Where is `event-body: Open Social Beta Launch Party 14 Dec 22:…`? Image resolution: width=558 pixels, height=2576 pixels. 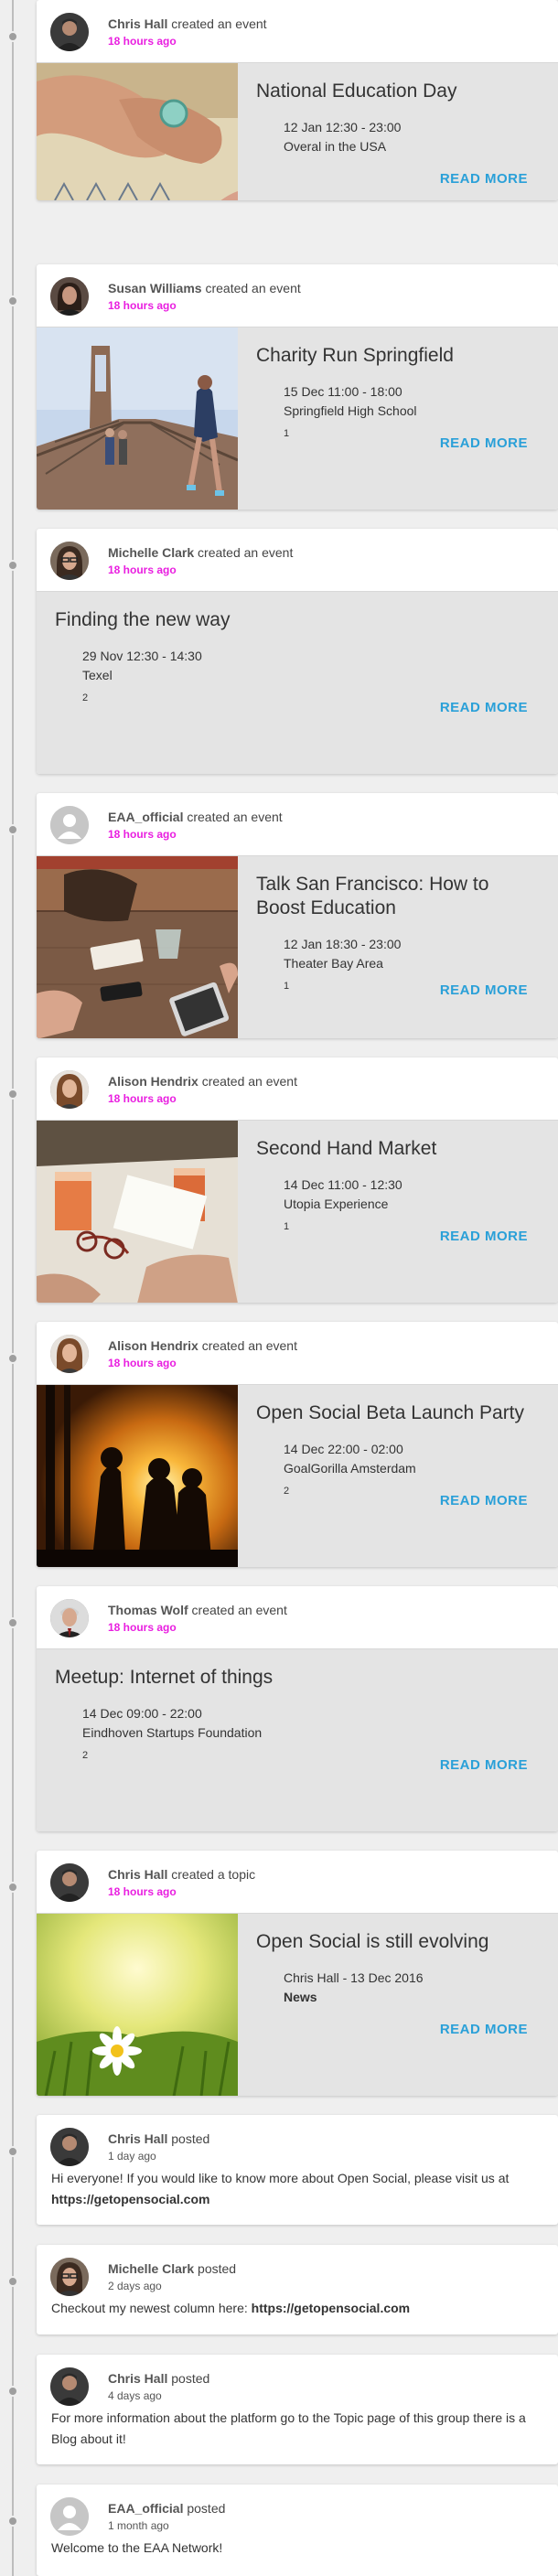 event-body: Open Social Beta Launch Party 14 Dec 22:… is located at coordinates (297, 1476).